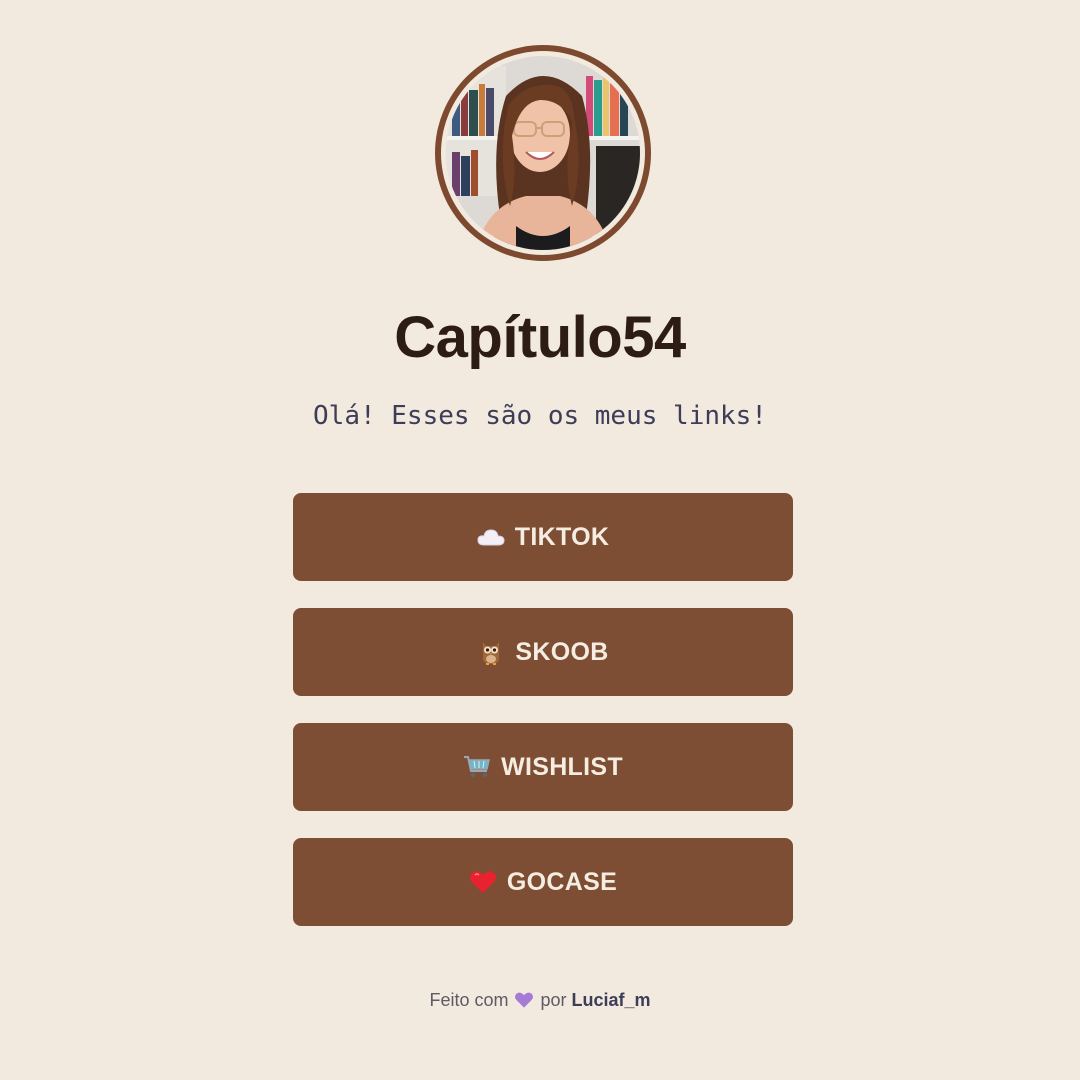 This screenshot has width=1080, height=1080. What do you see at coordinates (524, 1003) in the screenshot?
I see `purple-heart-icon` at bounding box center [524, 1003].